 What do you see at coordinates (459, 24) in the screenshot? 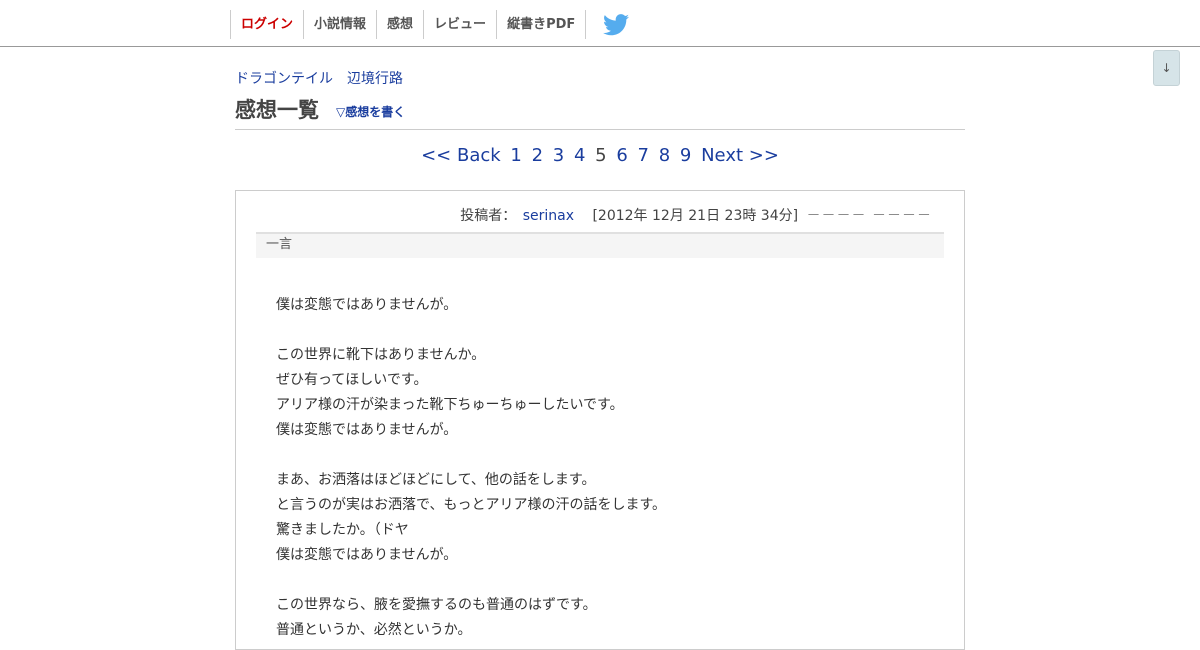
I see `nav-reviews: レビュー` at bounding box center [459, 24].